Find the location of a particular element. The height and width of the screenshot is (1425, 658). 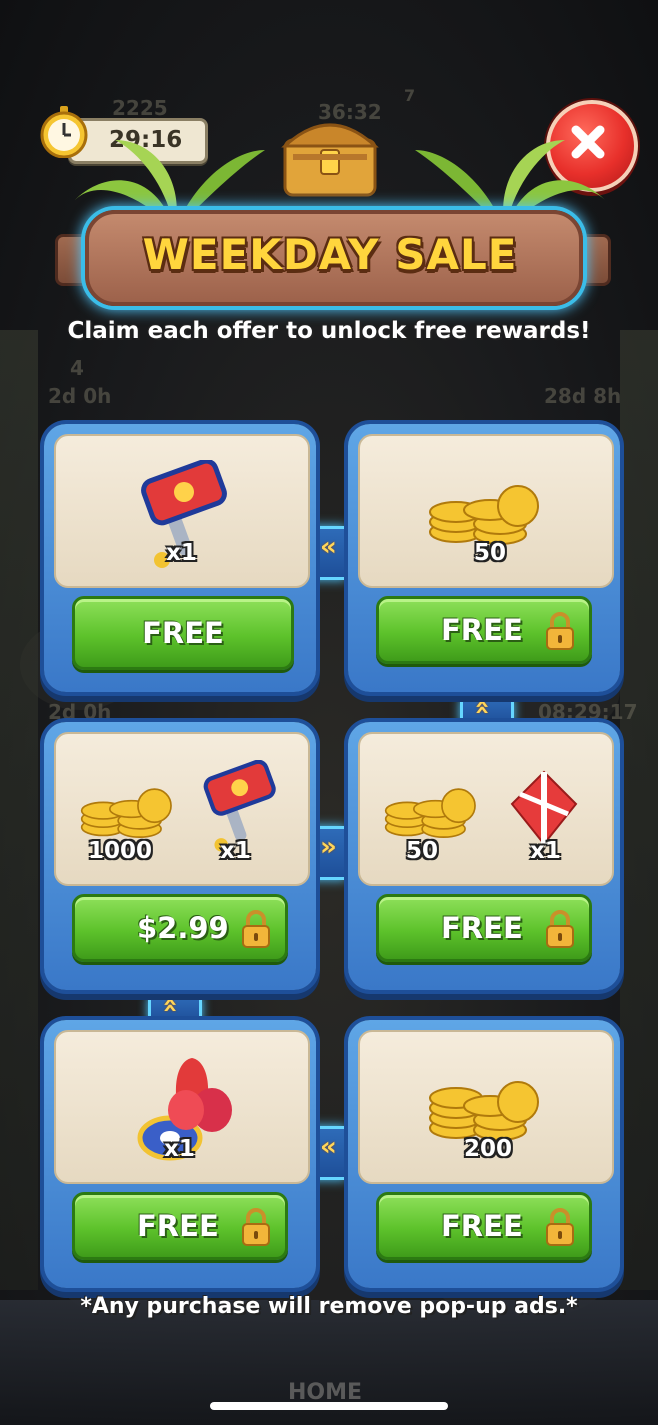

offer-5-free-button: FREE is located at coordinates (180, 1226).